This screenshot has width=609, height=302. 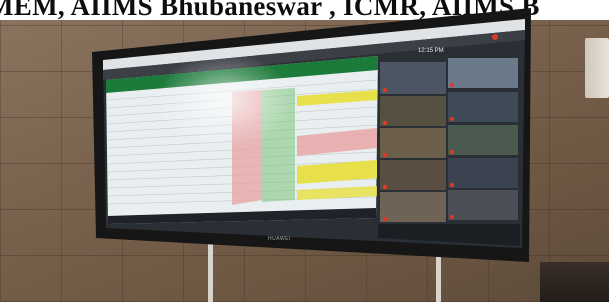 I want to click on end-call-icon, so click(x=495, y=37).